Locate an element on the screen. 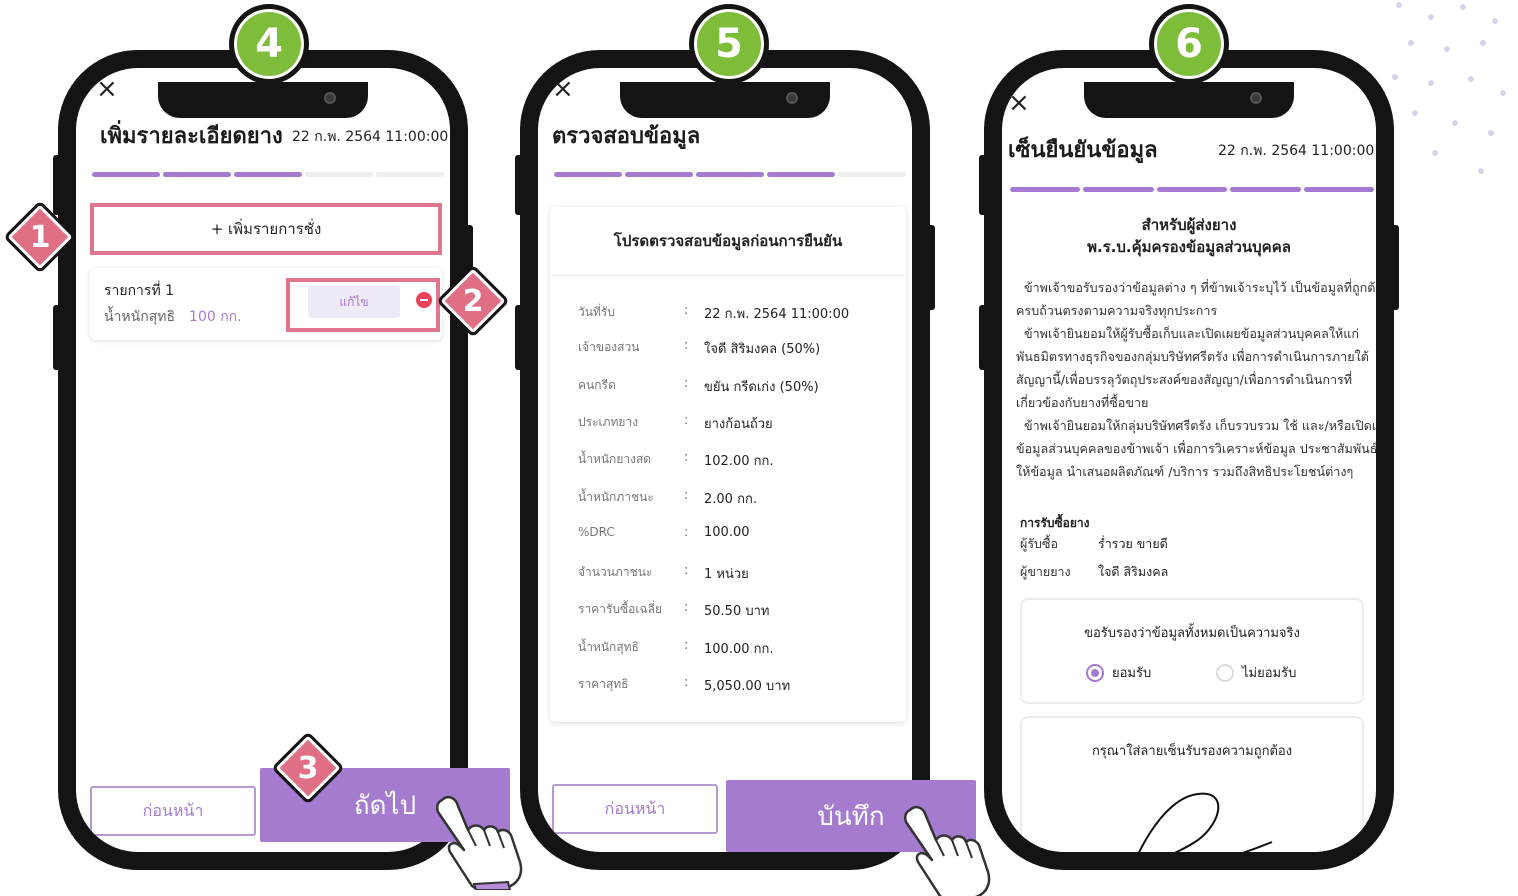 This screenshot has width=1518, height=896. review-row: ราคาสุทธิ:5,050.00 บาท is located at coordinates (737, 685).